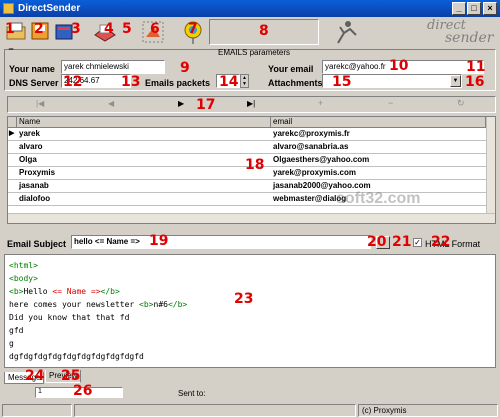 This screenshot has width=500, height=418. Describe the element at coordinates (181, 103) in the screenshot. I see `nav-play-button: ▶` at that location.